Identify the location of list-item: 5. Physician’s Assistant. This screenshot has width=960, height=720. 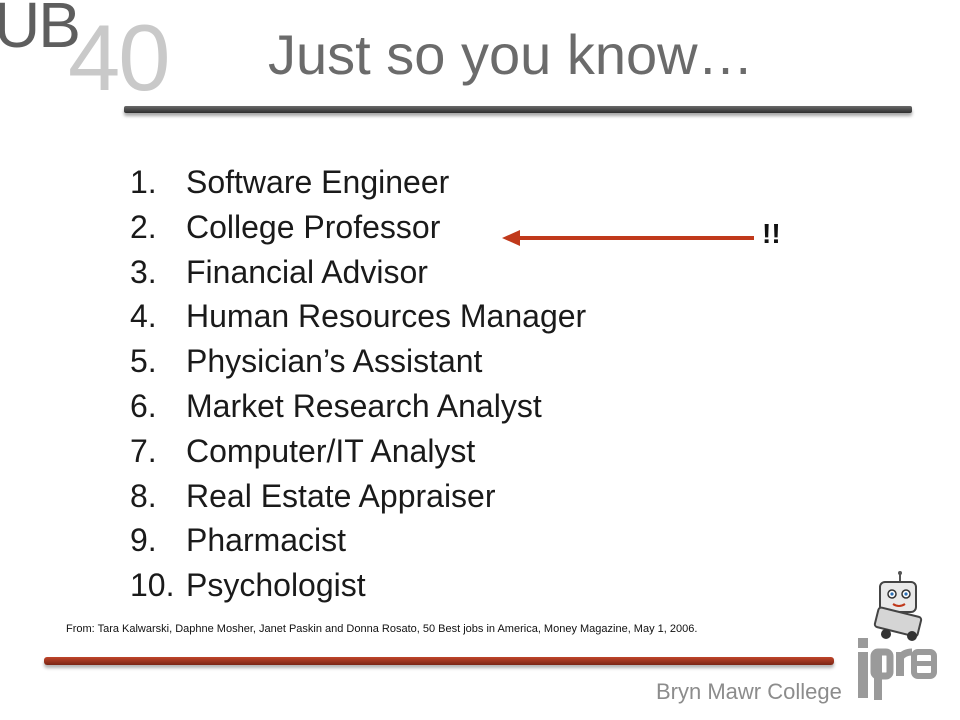
(358, 365).